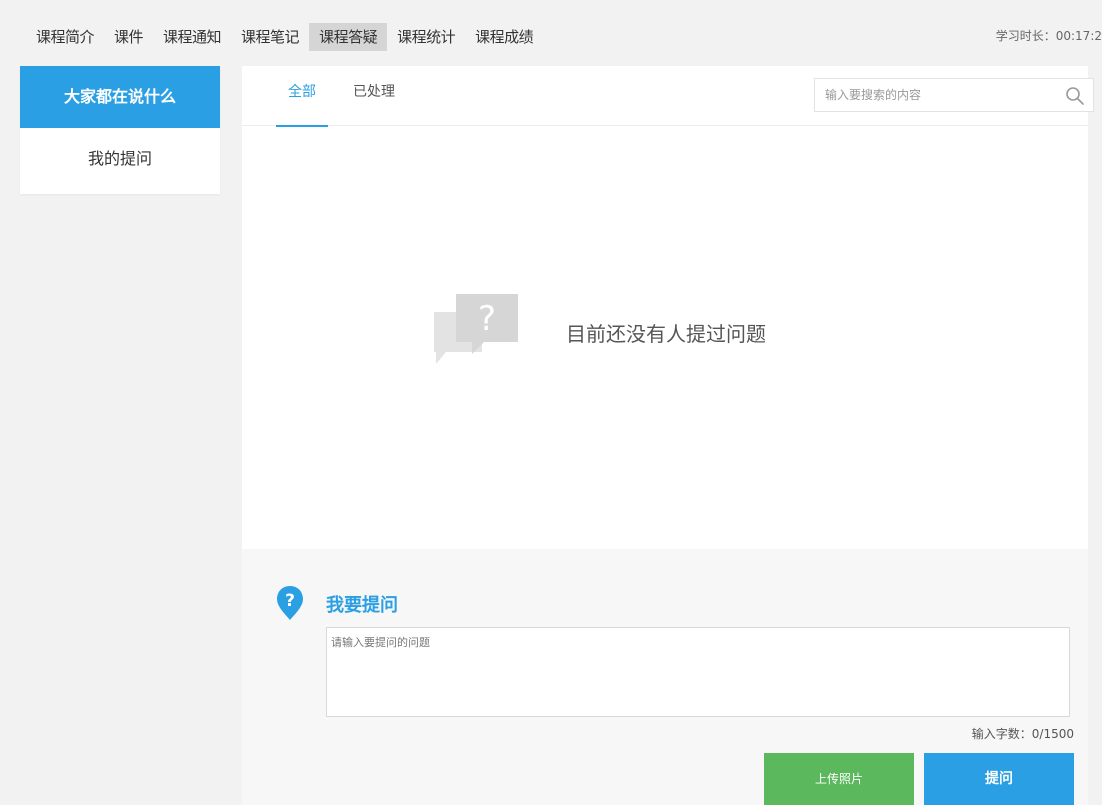 The image size is (1102, 805). I want to click on question-bubble-icon: ?, so click(476, 337).